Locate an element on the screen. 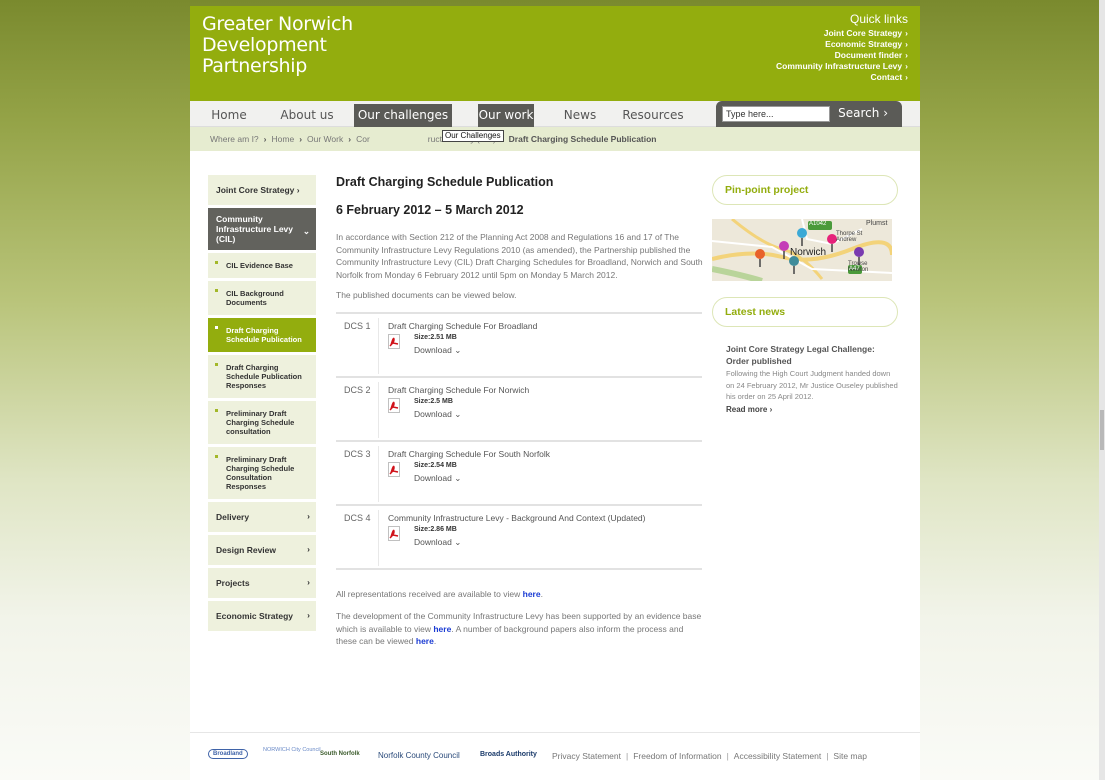 This screenshot has width=1105, height=780. nav-news: News is located at coordinates (580, 115).